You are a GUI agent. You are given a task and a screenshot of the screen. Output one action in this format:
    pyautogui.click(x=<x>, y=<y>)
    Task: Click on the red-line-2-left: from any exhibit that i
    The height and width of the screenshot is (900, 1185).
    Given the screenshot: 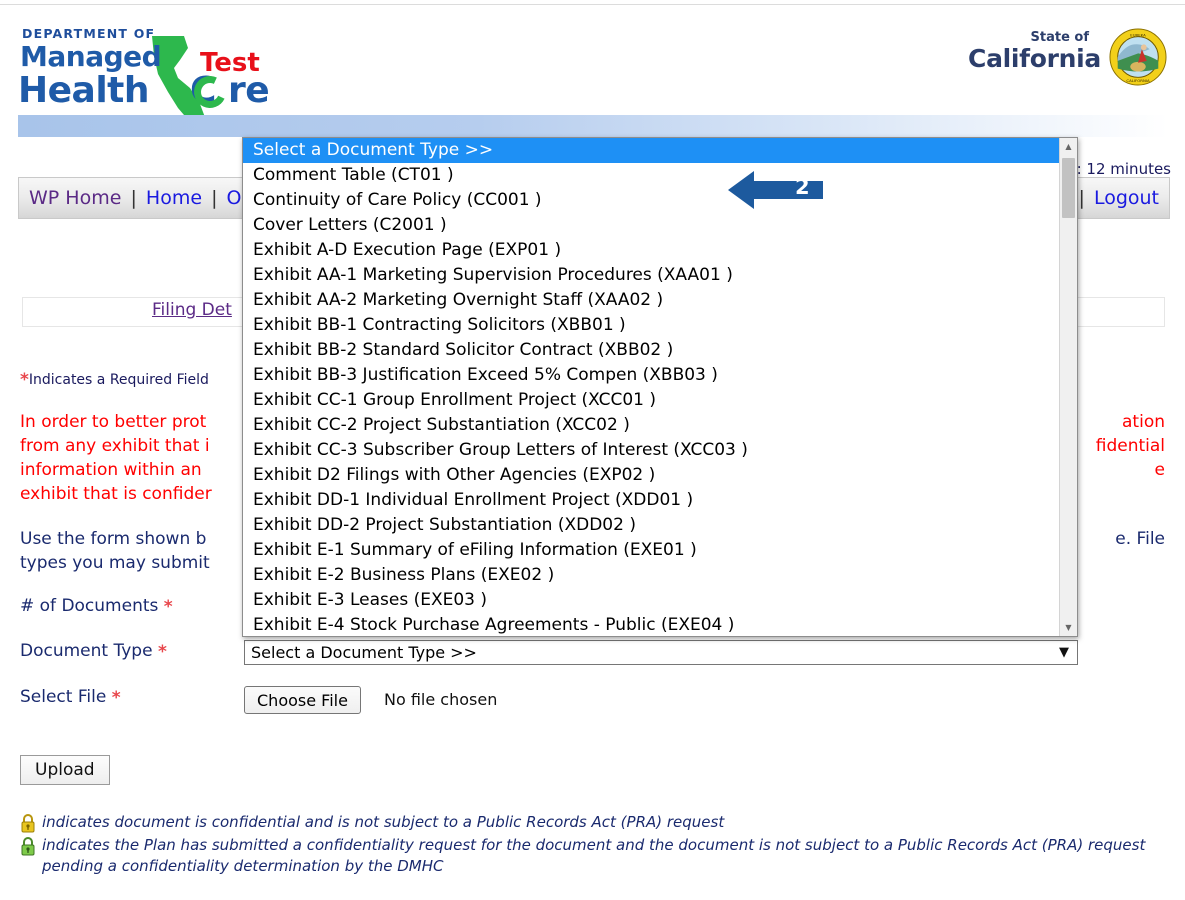 What is the action you would take?
    pyautogui.click(x=115, y=446)
    